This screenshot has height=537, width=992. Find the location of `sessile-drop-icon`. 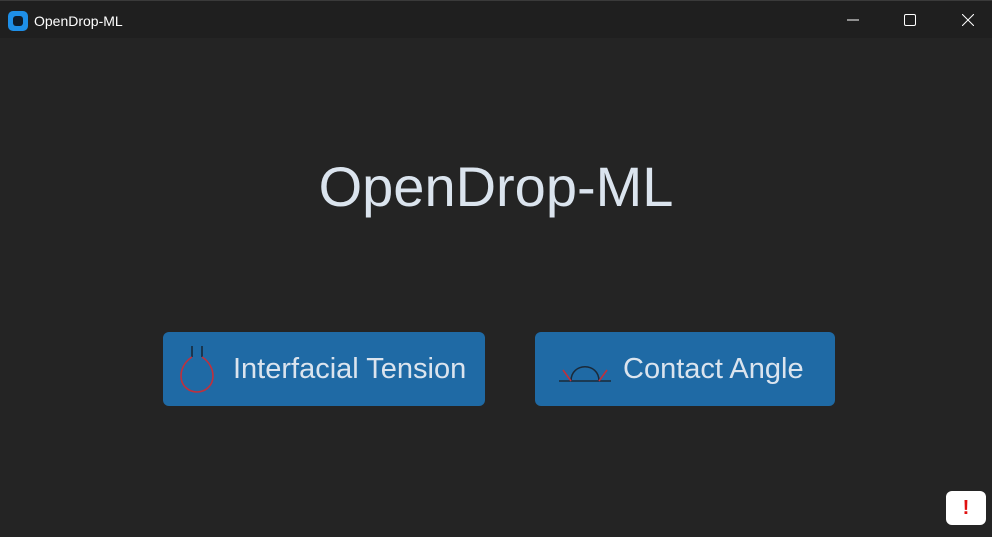

sessile-drop-icon is located at coordinates (585, 374).